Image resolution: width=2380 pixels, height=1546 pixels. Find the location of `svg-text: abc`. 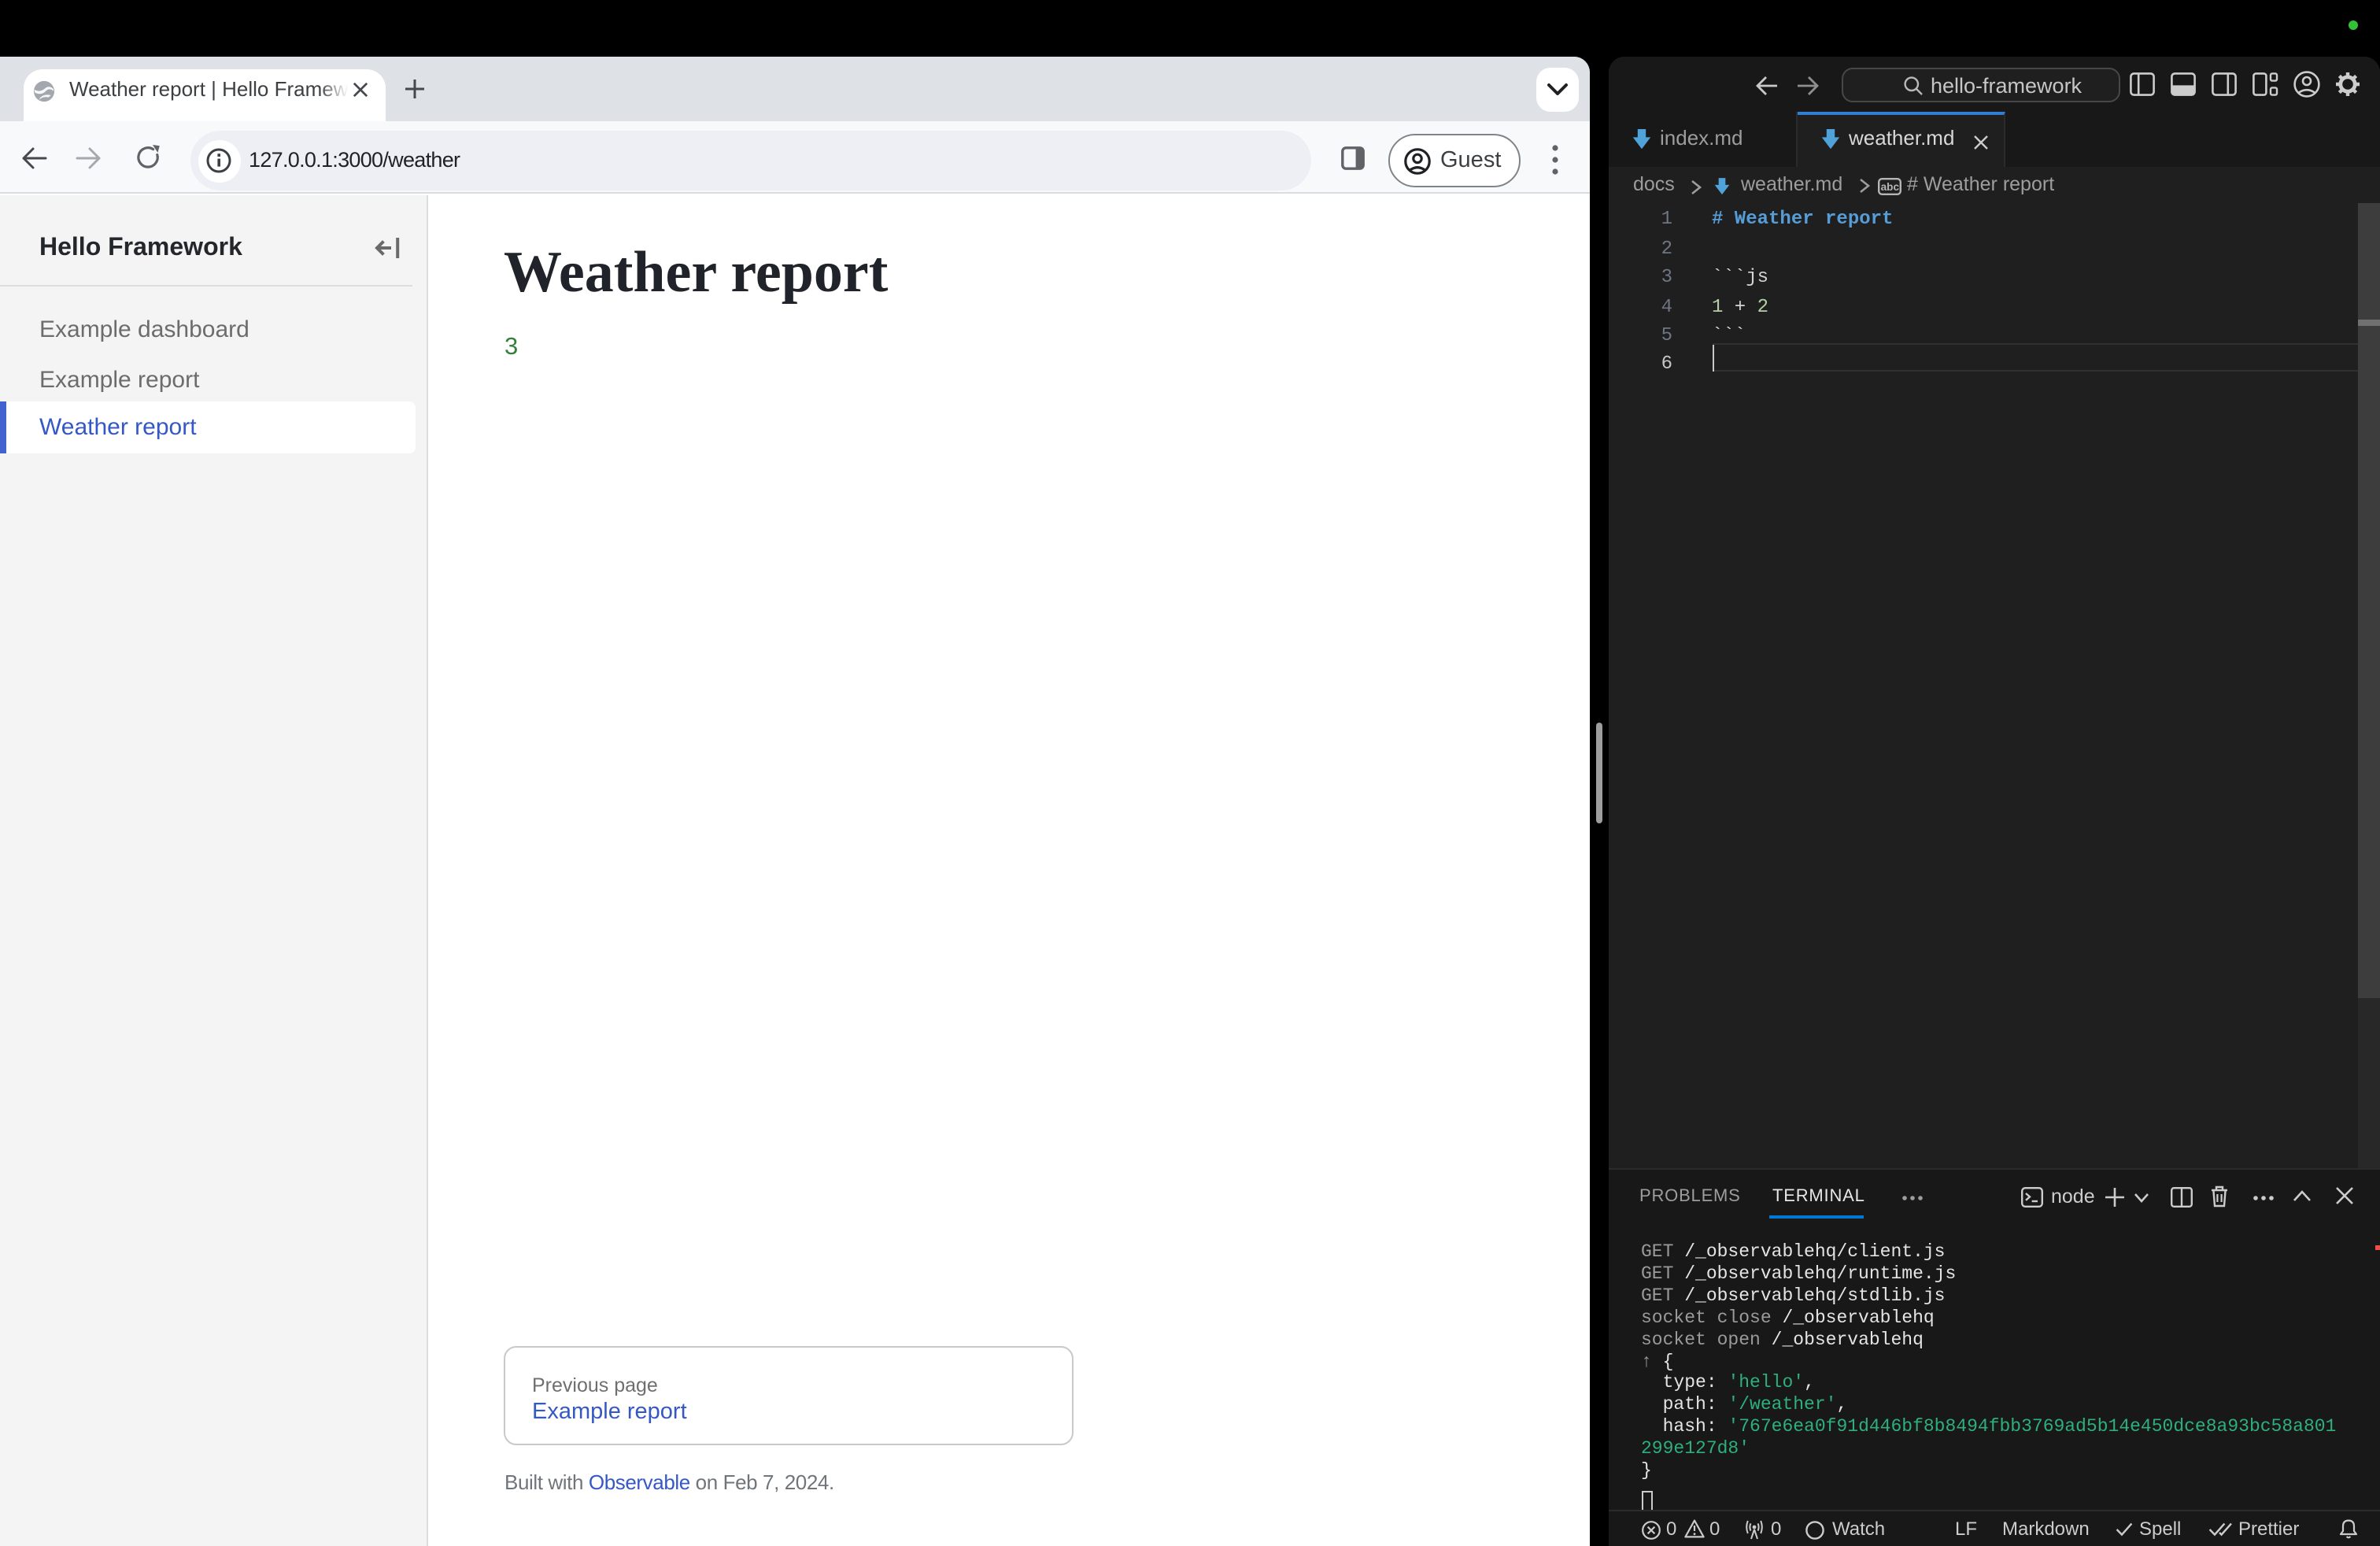

svg-text: abc is located at coordinates (1890, 186).